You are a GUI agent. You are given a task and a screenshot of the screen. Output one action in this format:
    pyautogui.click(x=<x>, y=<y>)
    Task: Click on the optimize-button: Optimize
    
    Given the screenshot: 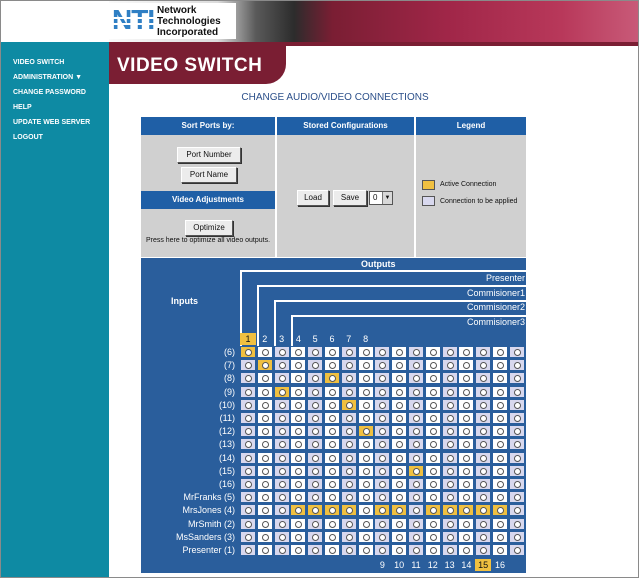 What is the action you would take?
    pyautogui.click(x=209, y=228)
    